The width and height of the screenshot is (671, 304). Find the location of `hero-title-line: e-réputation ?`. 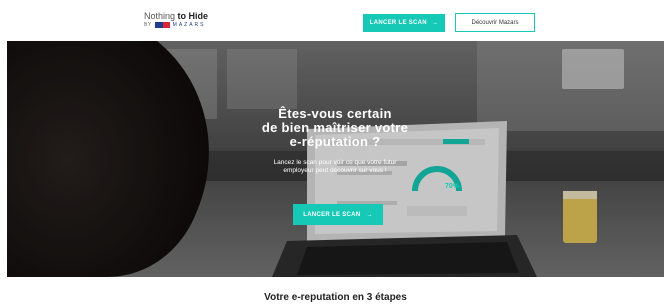

hero-title-line: e-réputation ? is located at coordinates (335, 141).